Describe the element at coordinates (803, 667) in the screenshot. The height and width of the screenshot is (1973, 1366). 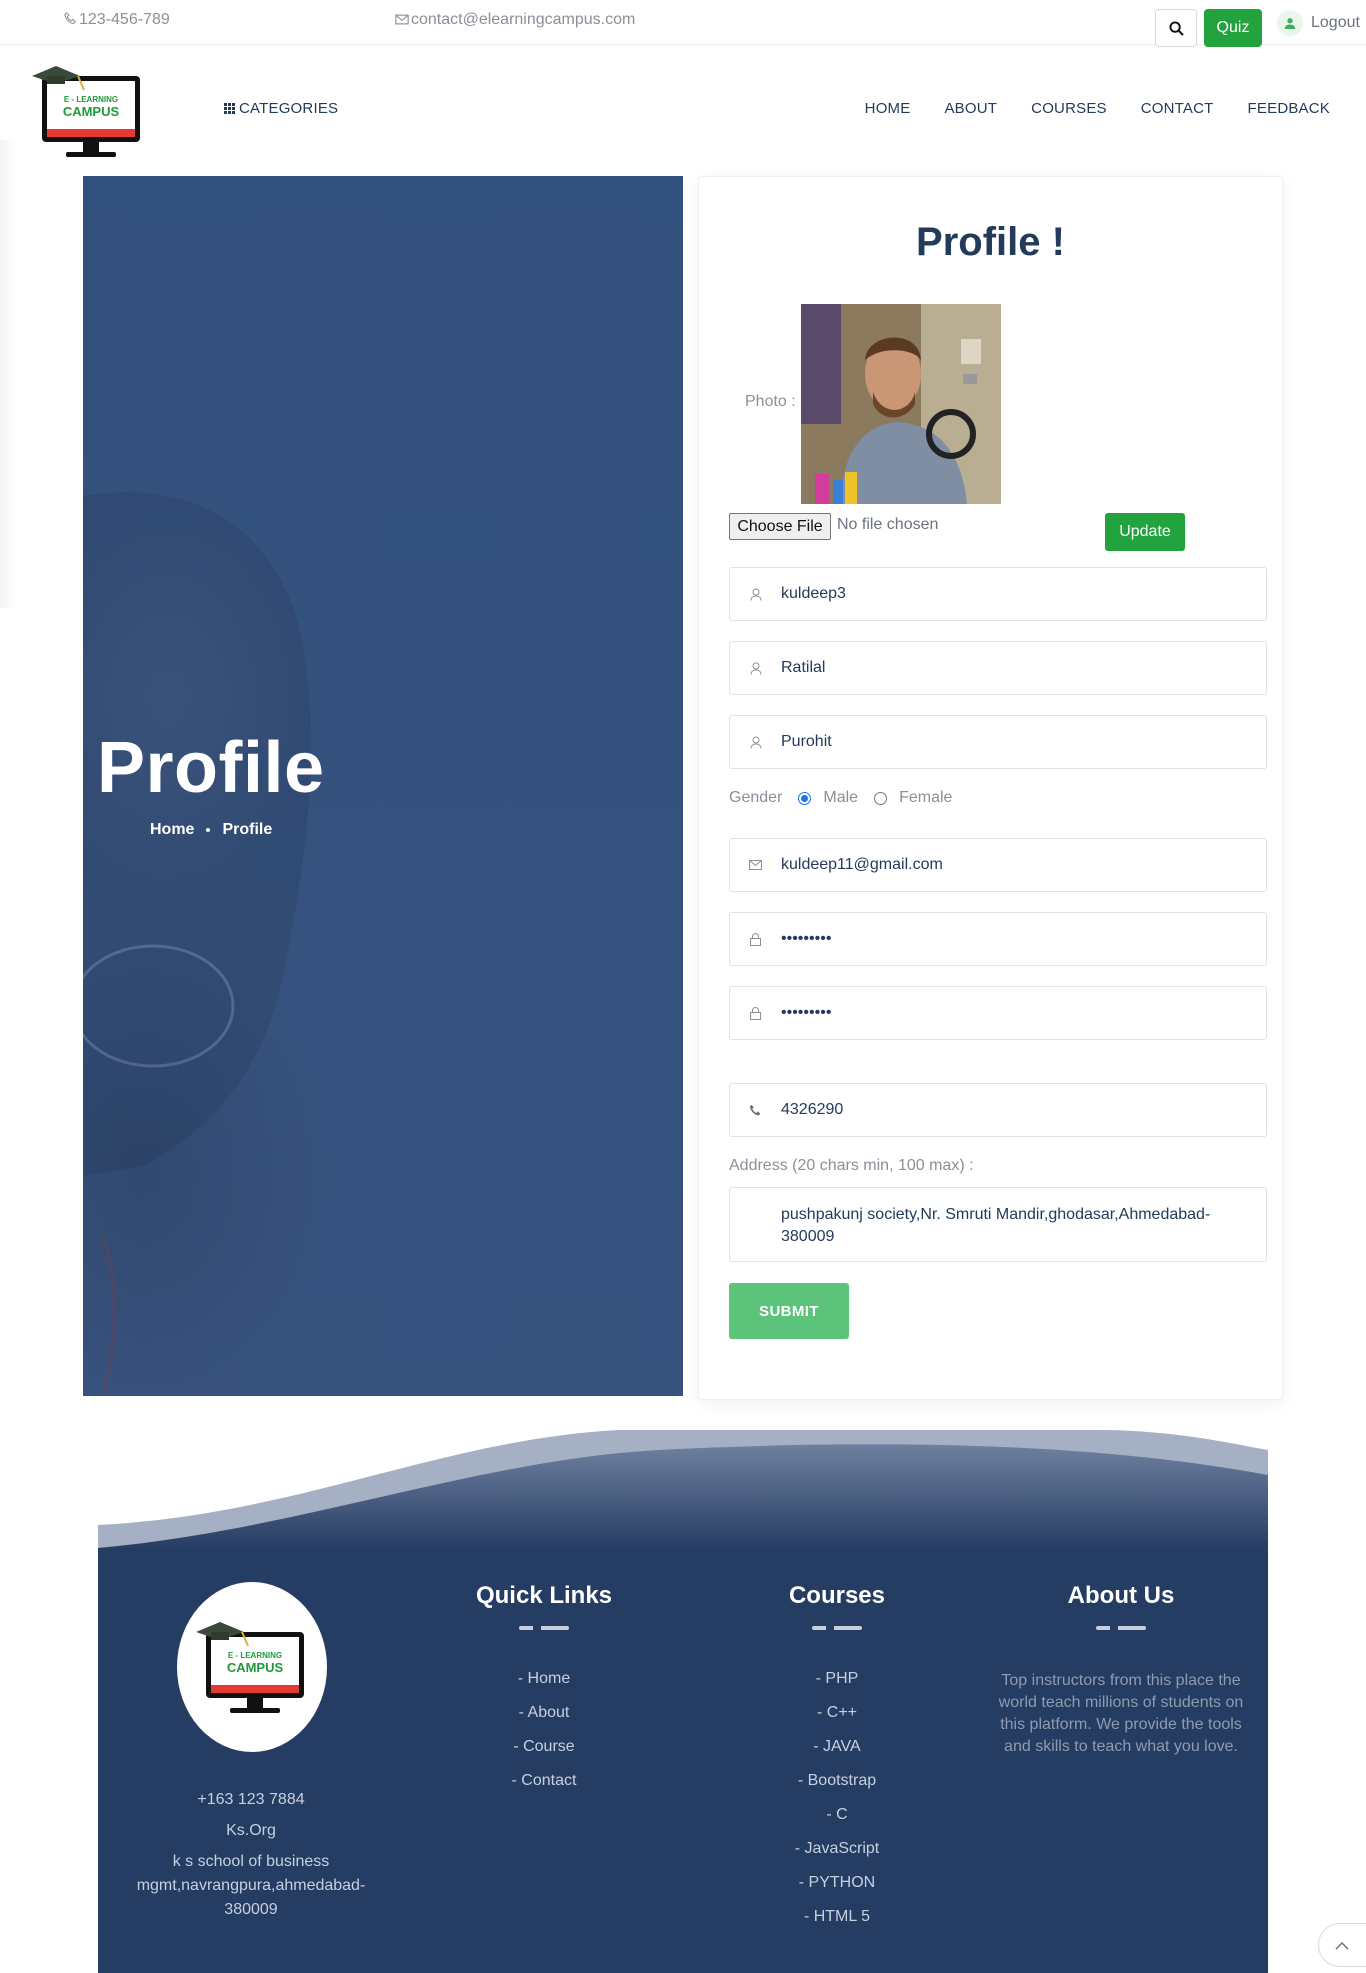
I see `middle-name-value: Ratilal` at that location.